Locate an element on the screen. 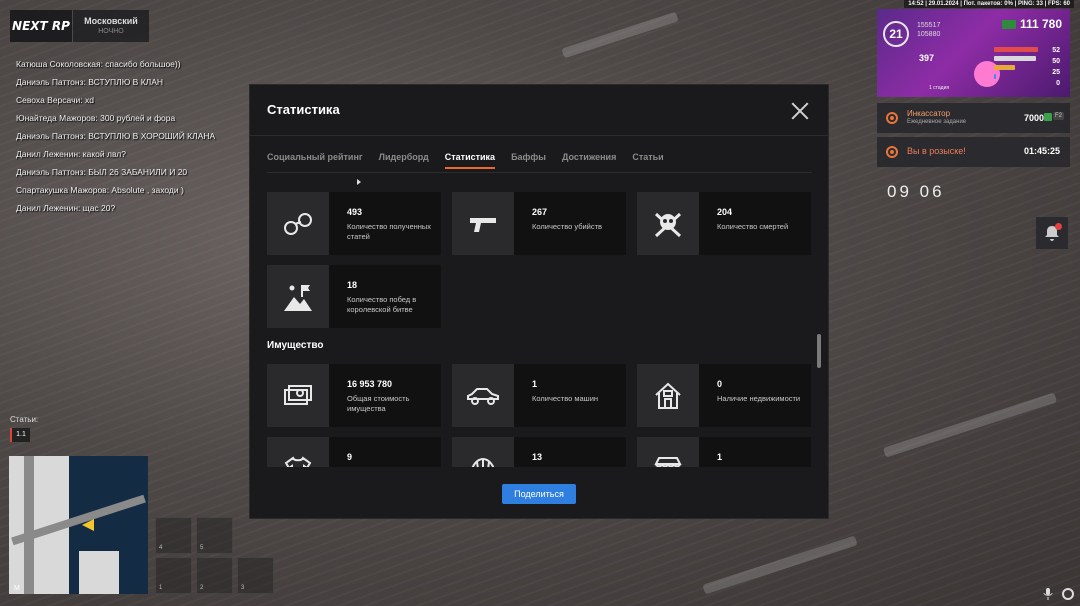  scrollbar is located at coordinates (819, 351).